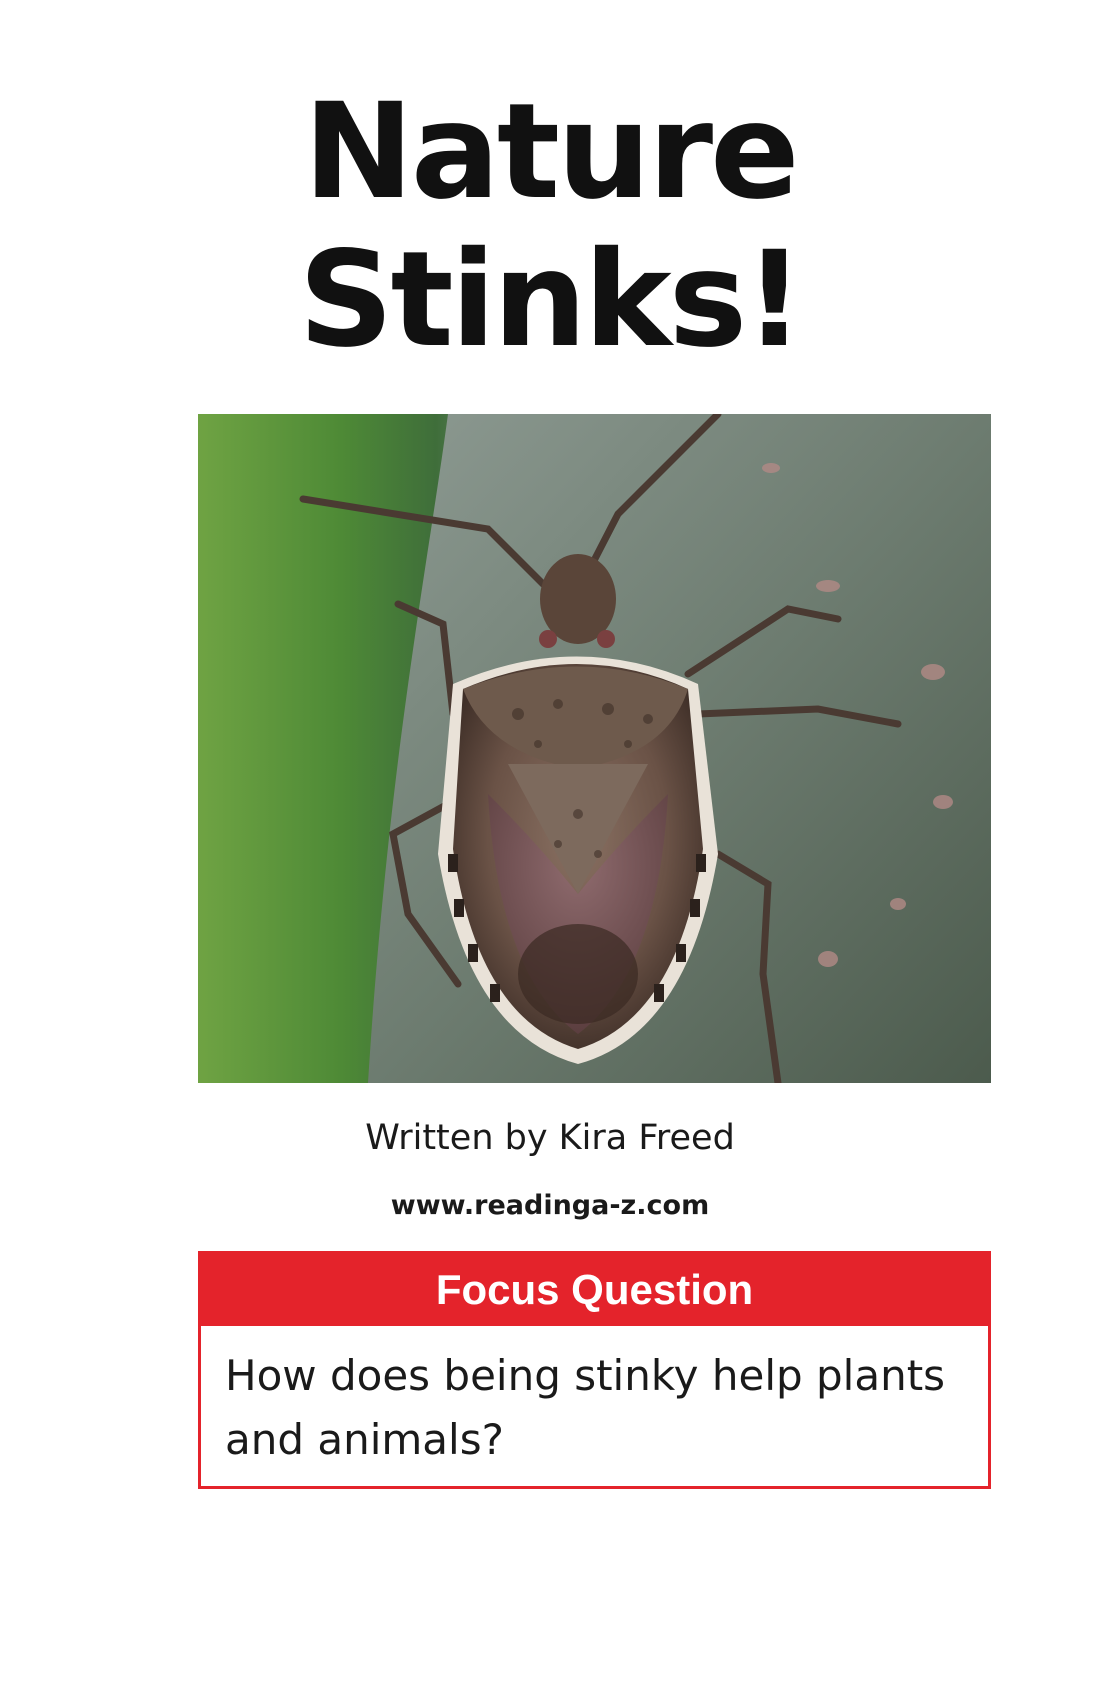 This screenshot has height=1700, width=1100. What do you see at coordinates (551, 300) in the screenshot?
I see `title-line-2: Stinks!` at bounding box center [551, 300].